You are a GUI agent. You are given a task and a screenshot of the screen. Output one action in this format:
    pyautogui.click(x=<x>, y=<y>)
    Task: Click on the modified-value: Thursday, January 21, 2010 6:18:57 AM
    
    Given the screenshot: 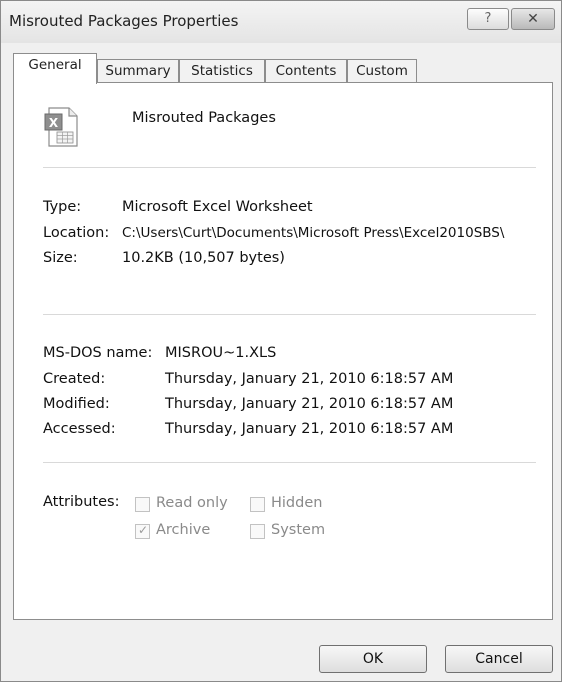 What is the action you would take?
    pyautogui.click(x=309, y=404)
    